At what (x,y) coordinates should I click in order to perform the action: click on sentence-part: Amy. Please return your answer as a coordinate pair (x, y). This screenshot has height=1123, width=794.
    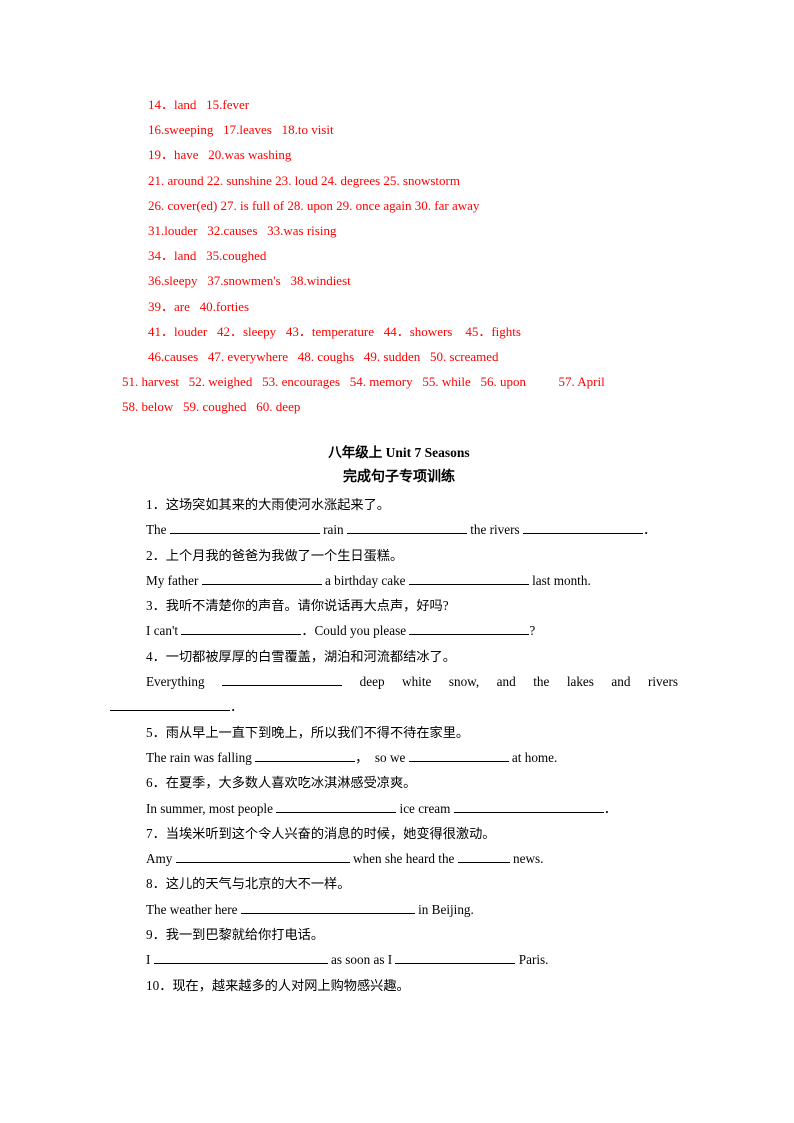
    Looking at the image, I should click on (161, 859).